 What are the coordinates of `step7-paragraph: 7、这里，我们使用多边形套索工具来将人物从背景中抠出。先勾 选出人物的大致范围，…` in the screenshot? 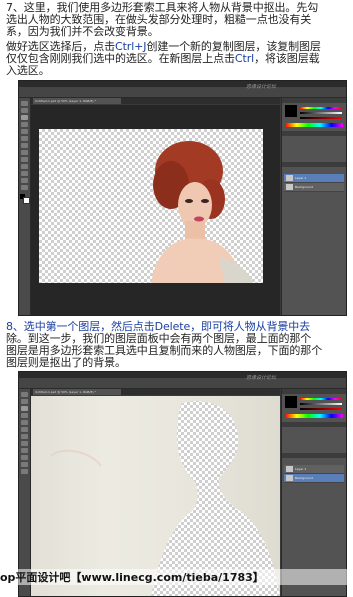 It's located at (177, 20).